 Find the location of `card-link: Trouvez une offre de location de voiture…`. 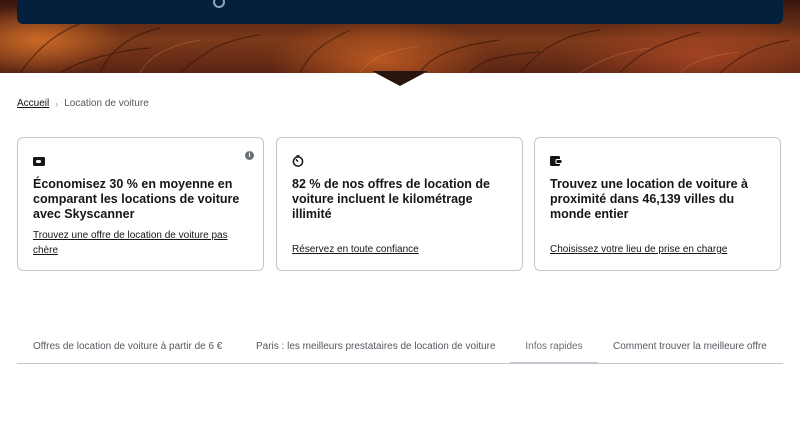

card-link: Trouvez une offre de location de voiture… is located at coordinates (140, 243).